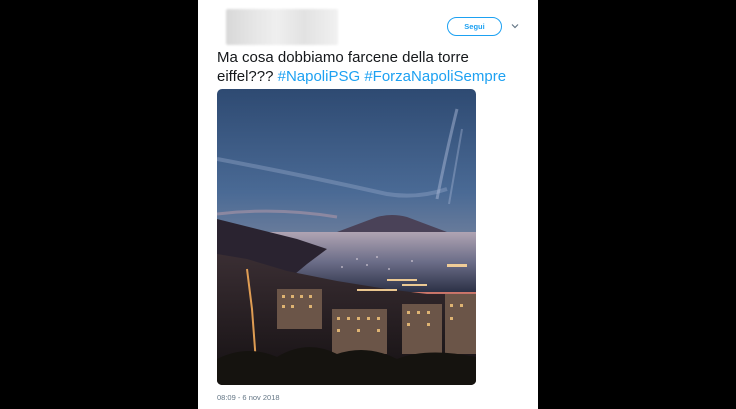 The height and width of the screenshot is (409, 736). I want to click on hashtag-forzanapolisempre: #ForzaNapoliSempre, so click(435, 76).